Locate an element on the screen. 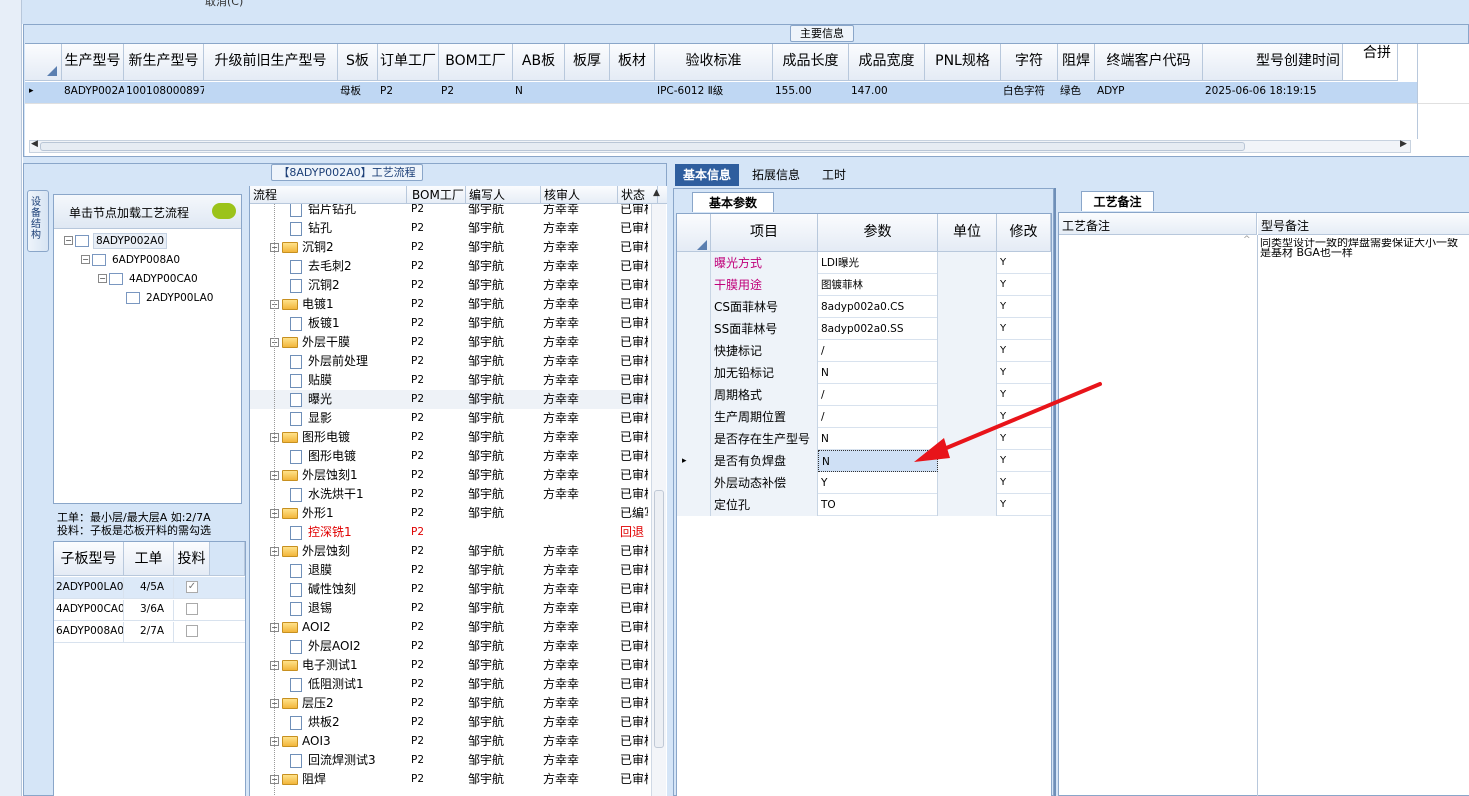 This screenshot has width=1469, height=796. params-row: 定位孔 TO Y is located at coordinates (864, 505).